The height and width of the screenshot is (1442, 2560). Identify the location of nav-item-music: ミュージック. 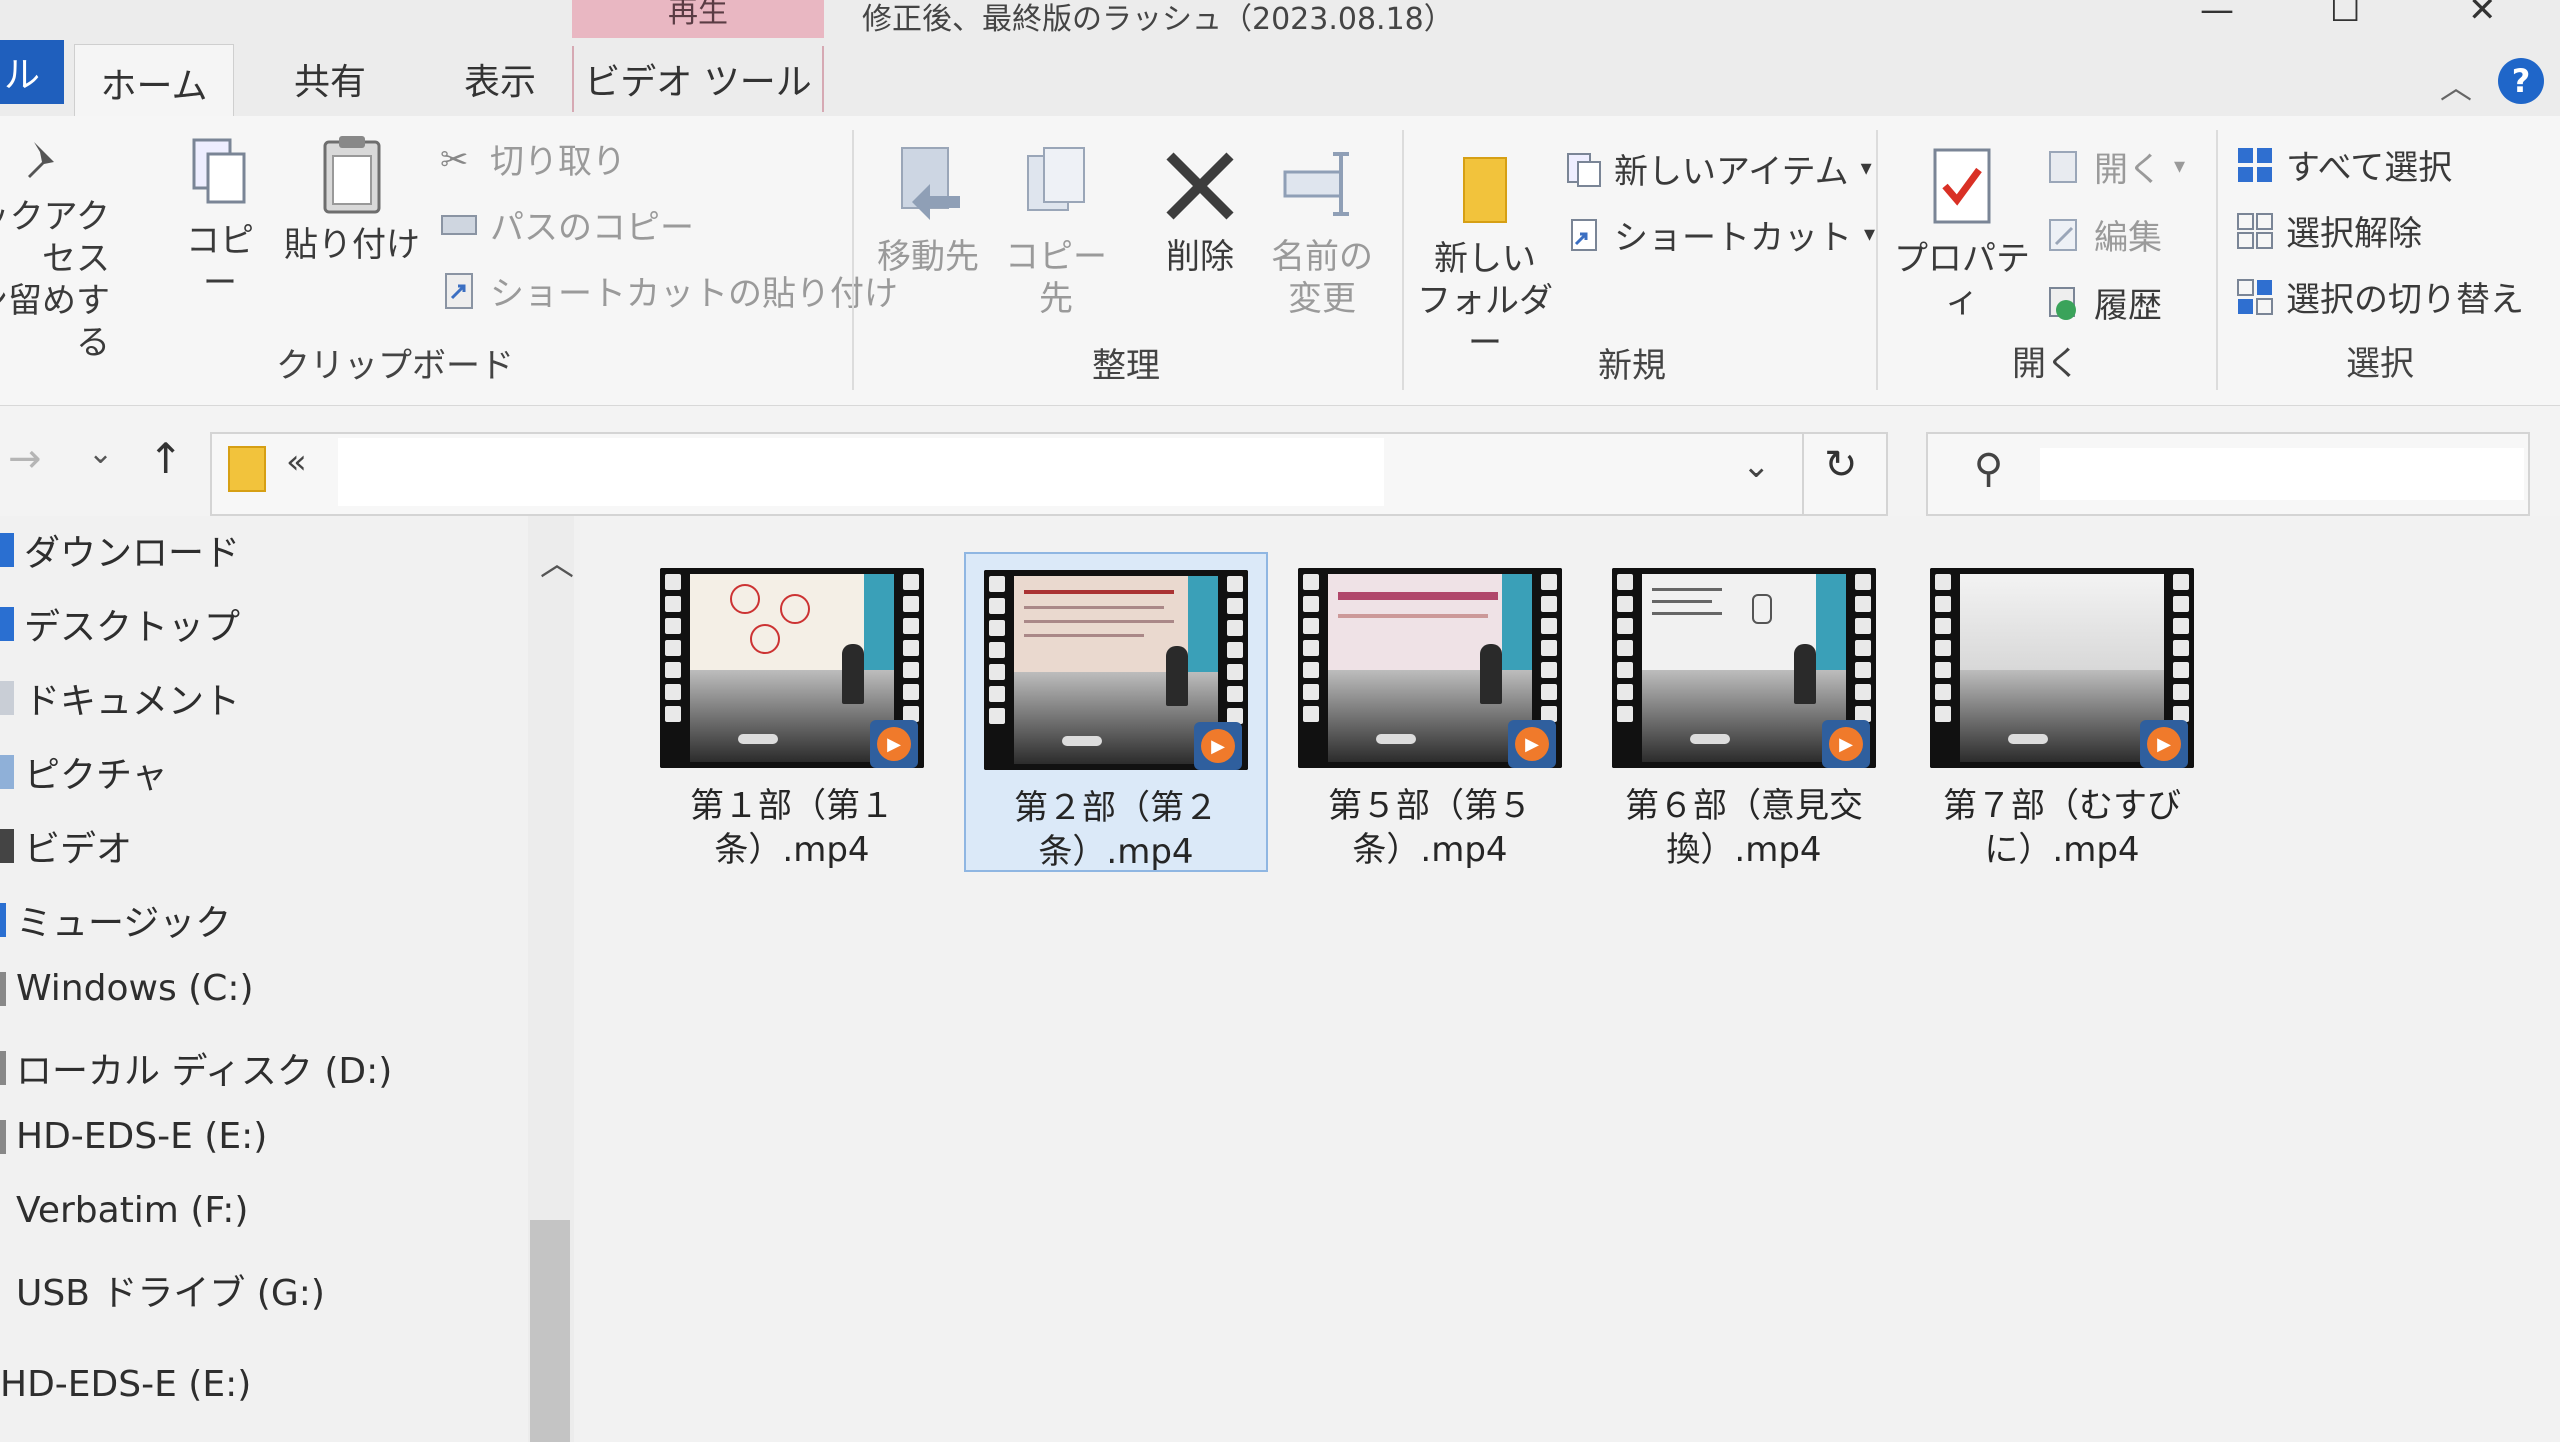
(115, 920).